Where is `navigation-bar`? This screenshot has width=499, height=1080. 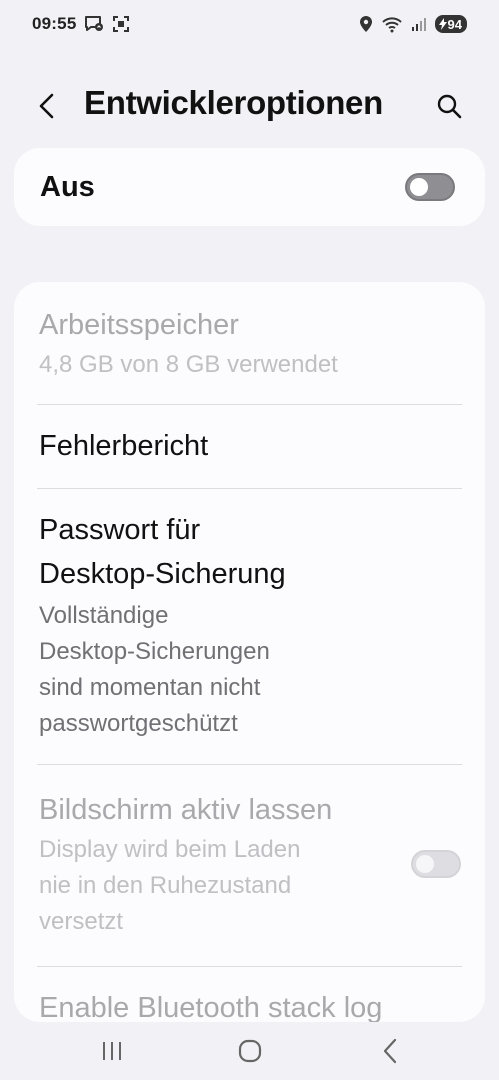 navigation-bar is located at coordinates (249, 1051).